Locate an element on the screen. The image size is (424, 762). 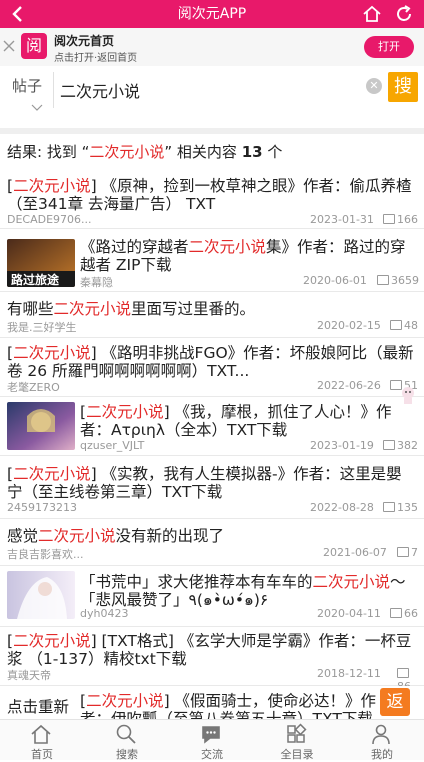
back-to-top-button: 返 is located at coordinates (395, 702).